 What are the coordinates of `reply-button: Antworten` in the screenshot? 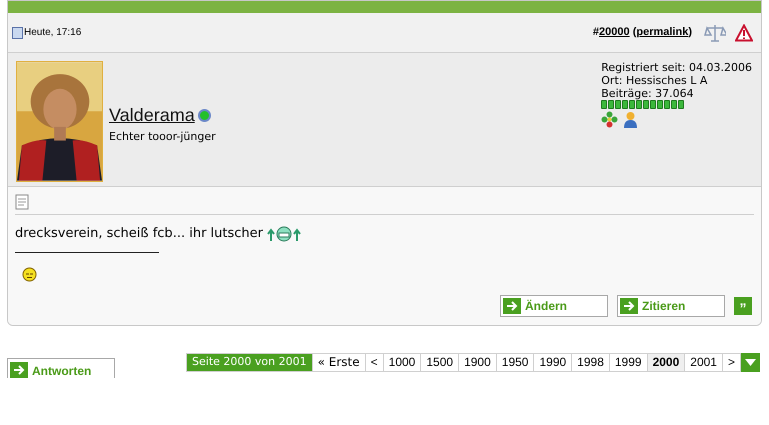 It's located at (61, 368).